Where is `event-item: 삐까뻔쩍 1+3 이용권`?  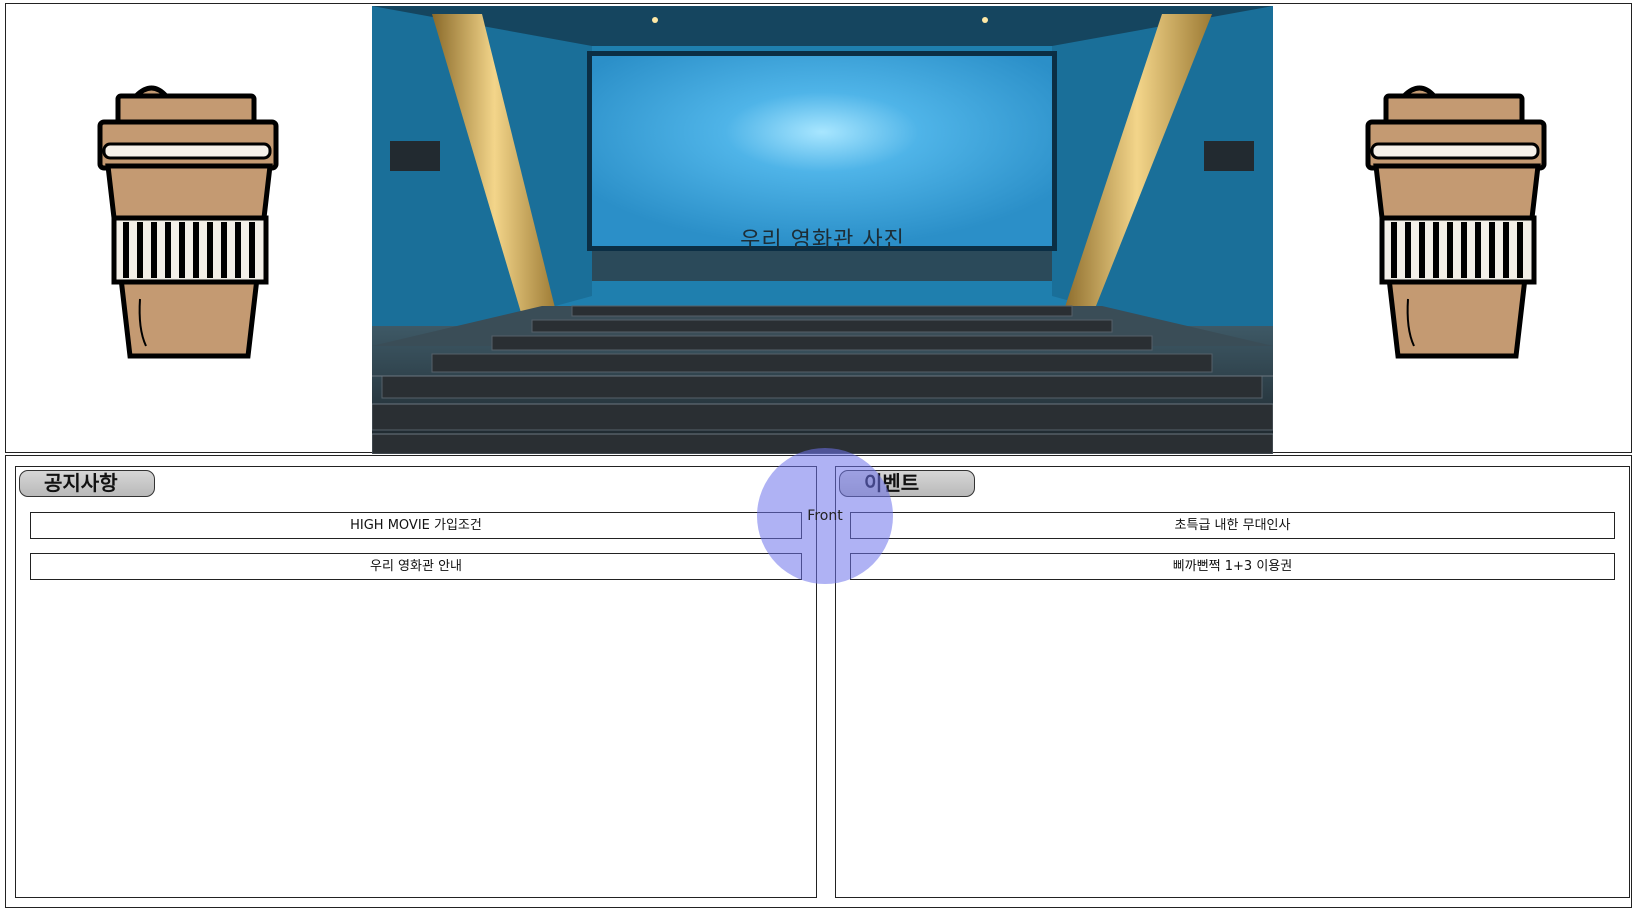
event-item: 삐까뻔쩍 1+3 이용권 is located at coordinates (1232, 566).